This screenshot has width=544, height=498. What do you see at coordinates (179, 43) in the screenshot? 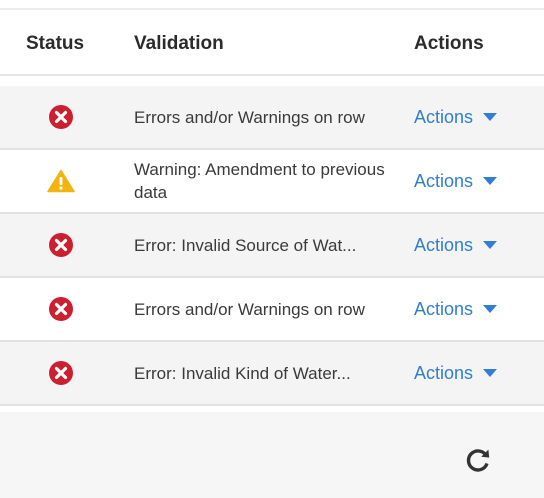
I see `header-validation: Validation` at bounding box center [179, 43].